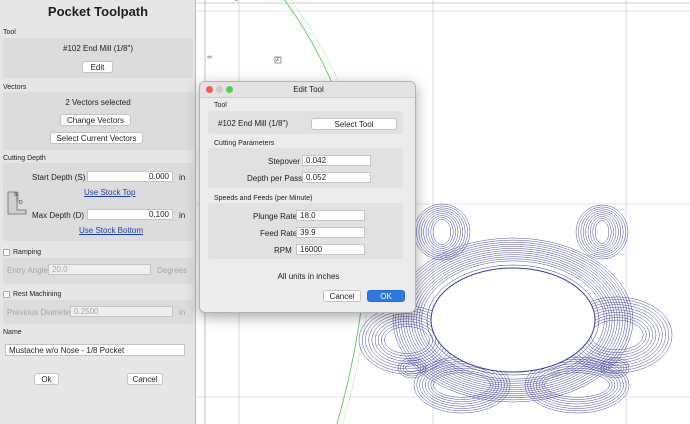 The image size is (690, 424). What do you see at coordinates (342, 296) in the screenshot?
I see `dialog-cancel-button: Cancel` at bounding box center [342, 296].